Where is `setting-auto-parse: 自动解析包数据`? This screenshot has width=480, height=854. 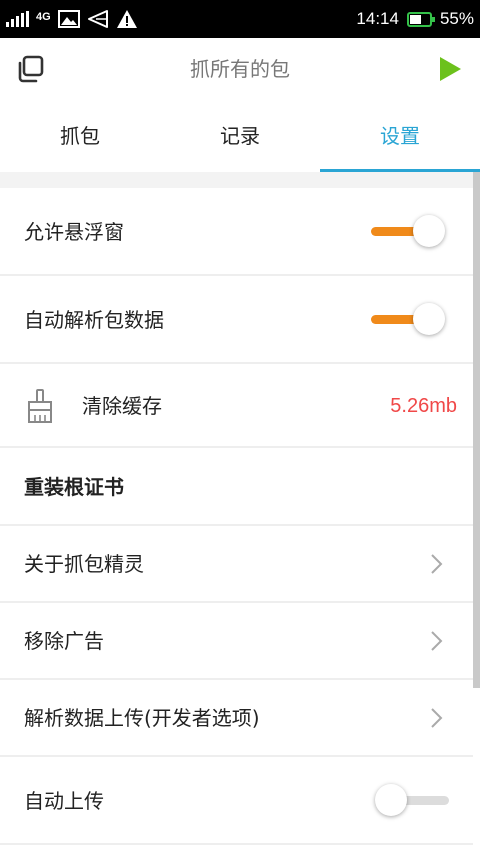 setting-auto-parse: 自动解析包数据 is located at coordinates (236, 320).